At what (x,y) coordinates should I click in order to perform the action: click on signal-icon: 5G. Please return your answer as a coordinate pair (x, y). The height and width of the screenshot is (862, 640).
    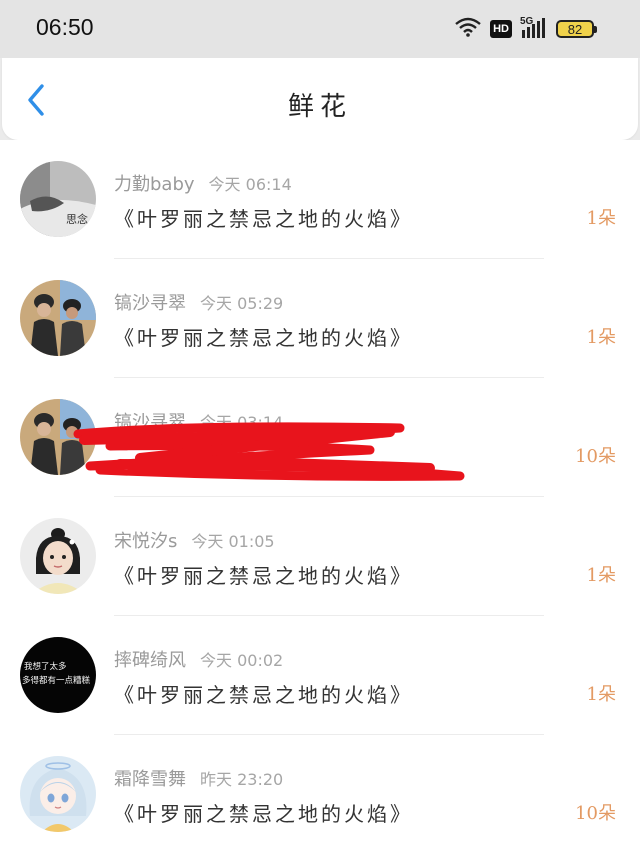
    Looking at the image, I should click on (534, 28).